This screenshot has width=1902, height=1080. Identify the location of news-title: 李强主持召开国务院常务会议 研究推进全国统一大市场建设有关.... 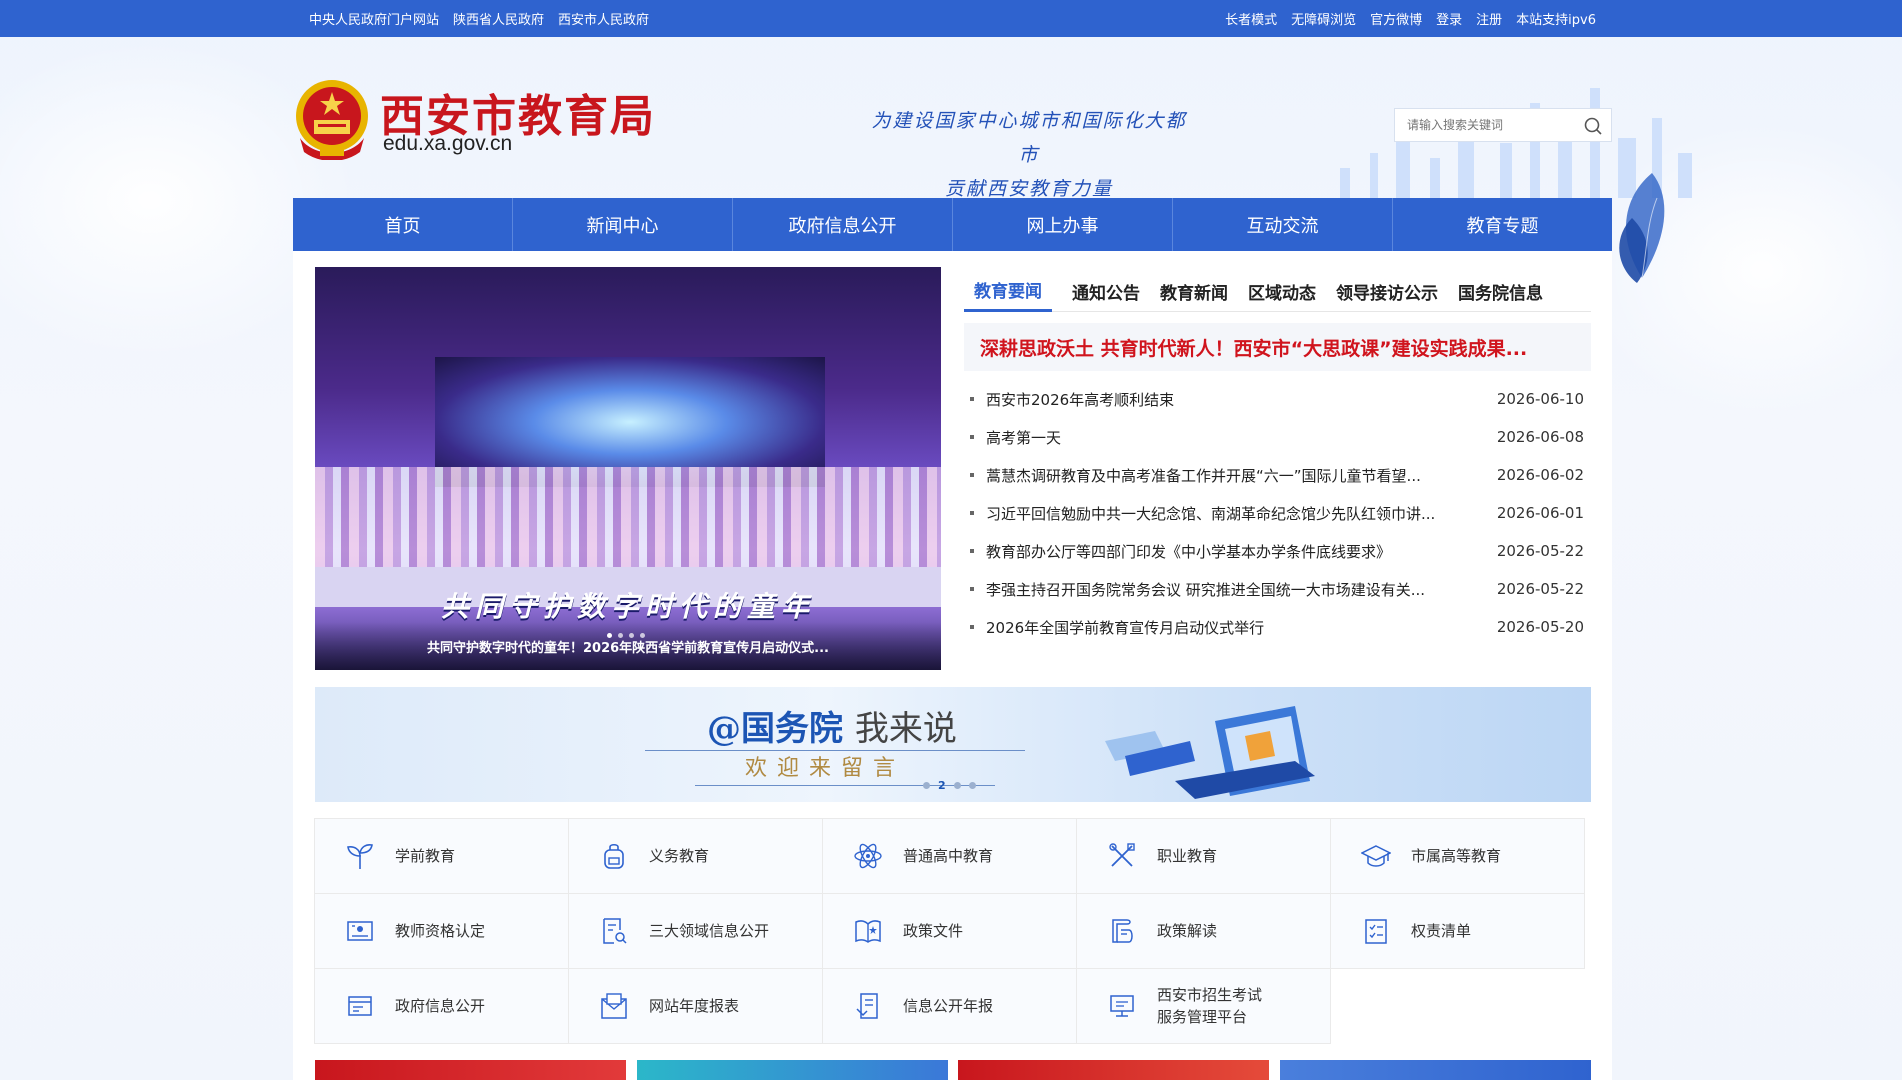
(1237, 589).